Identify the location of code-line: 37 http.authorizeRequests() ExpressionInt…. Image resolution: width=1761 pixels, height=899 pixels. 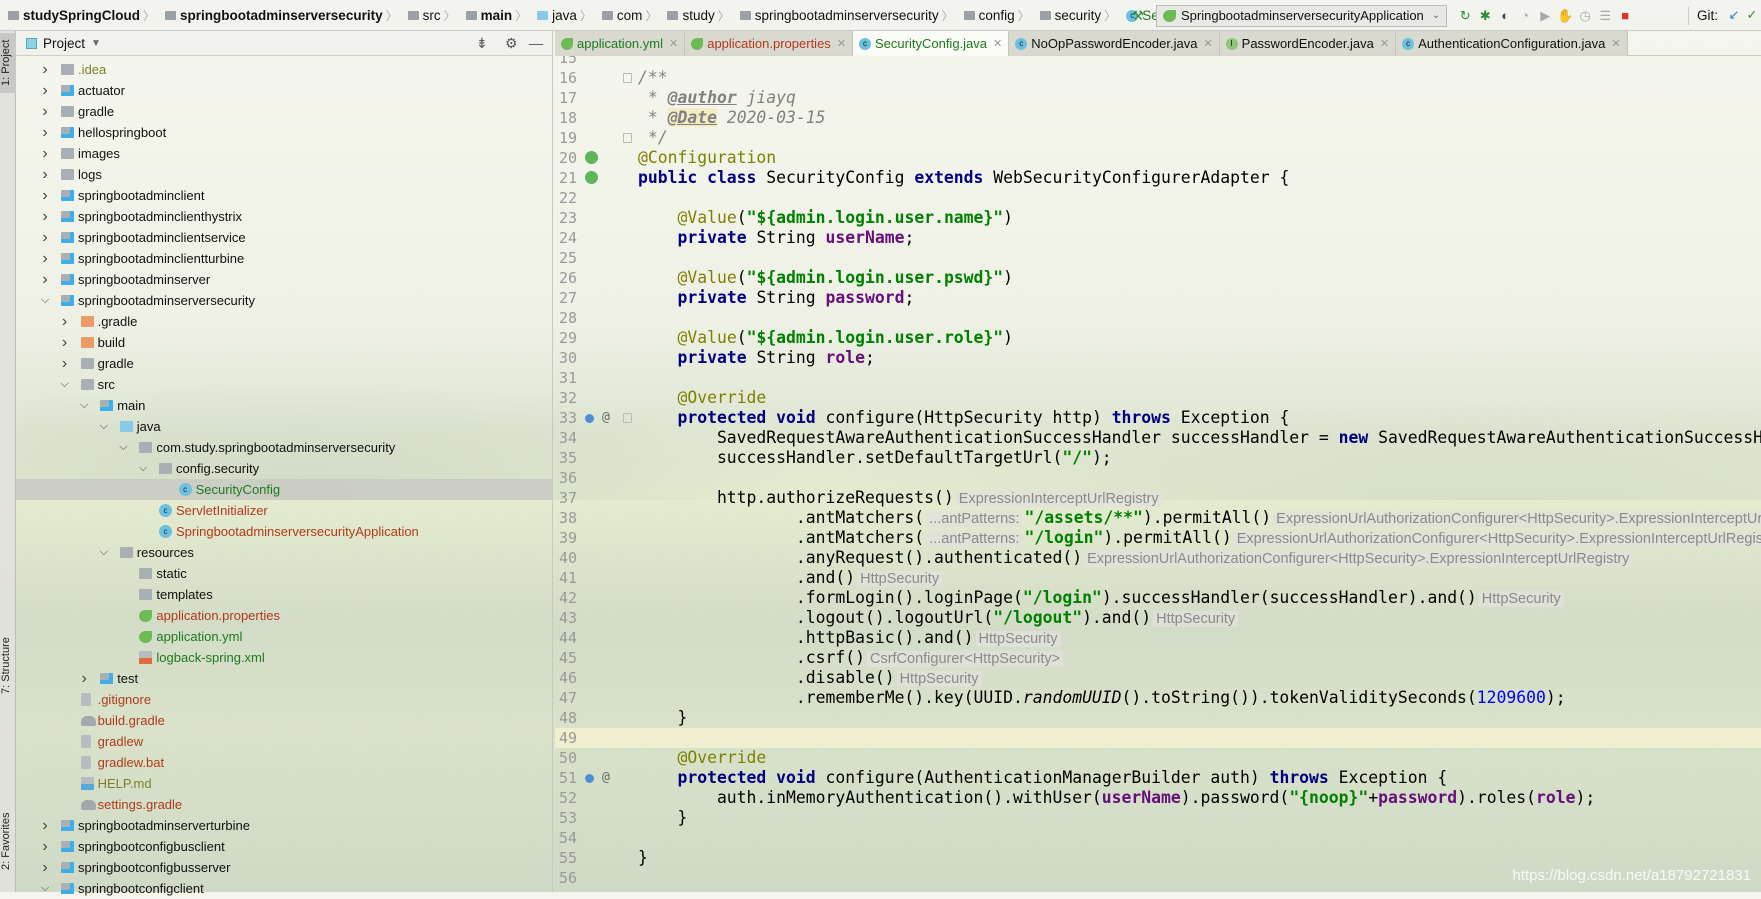
(1158, 498).